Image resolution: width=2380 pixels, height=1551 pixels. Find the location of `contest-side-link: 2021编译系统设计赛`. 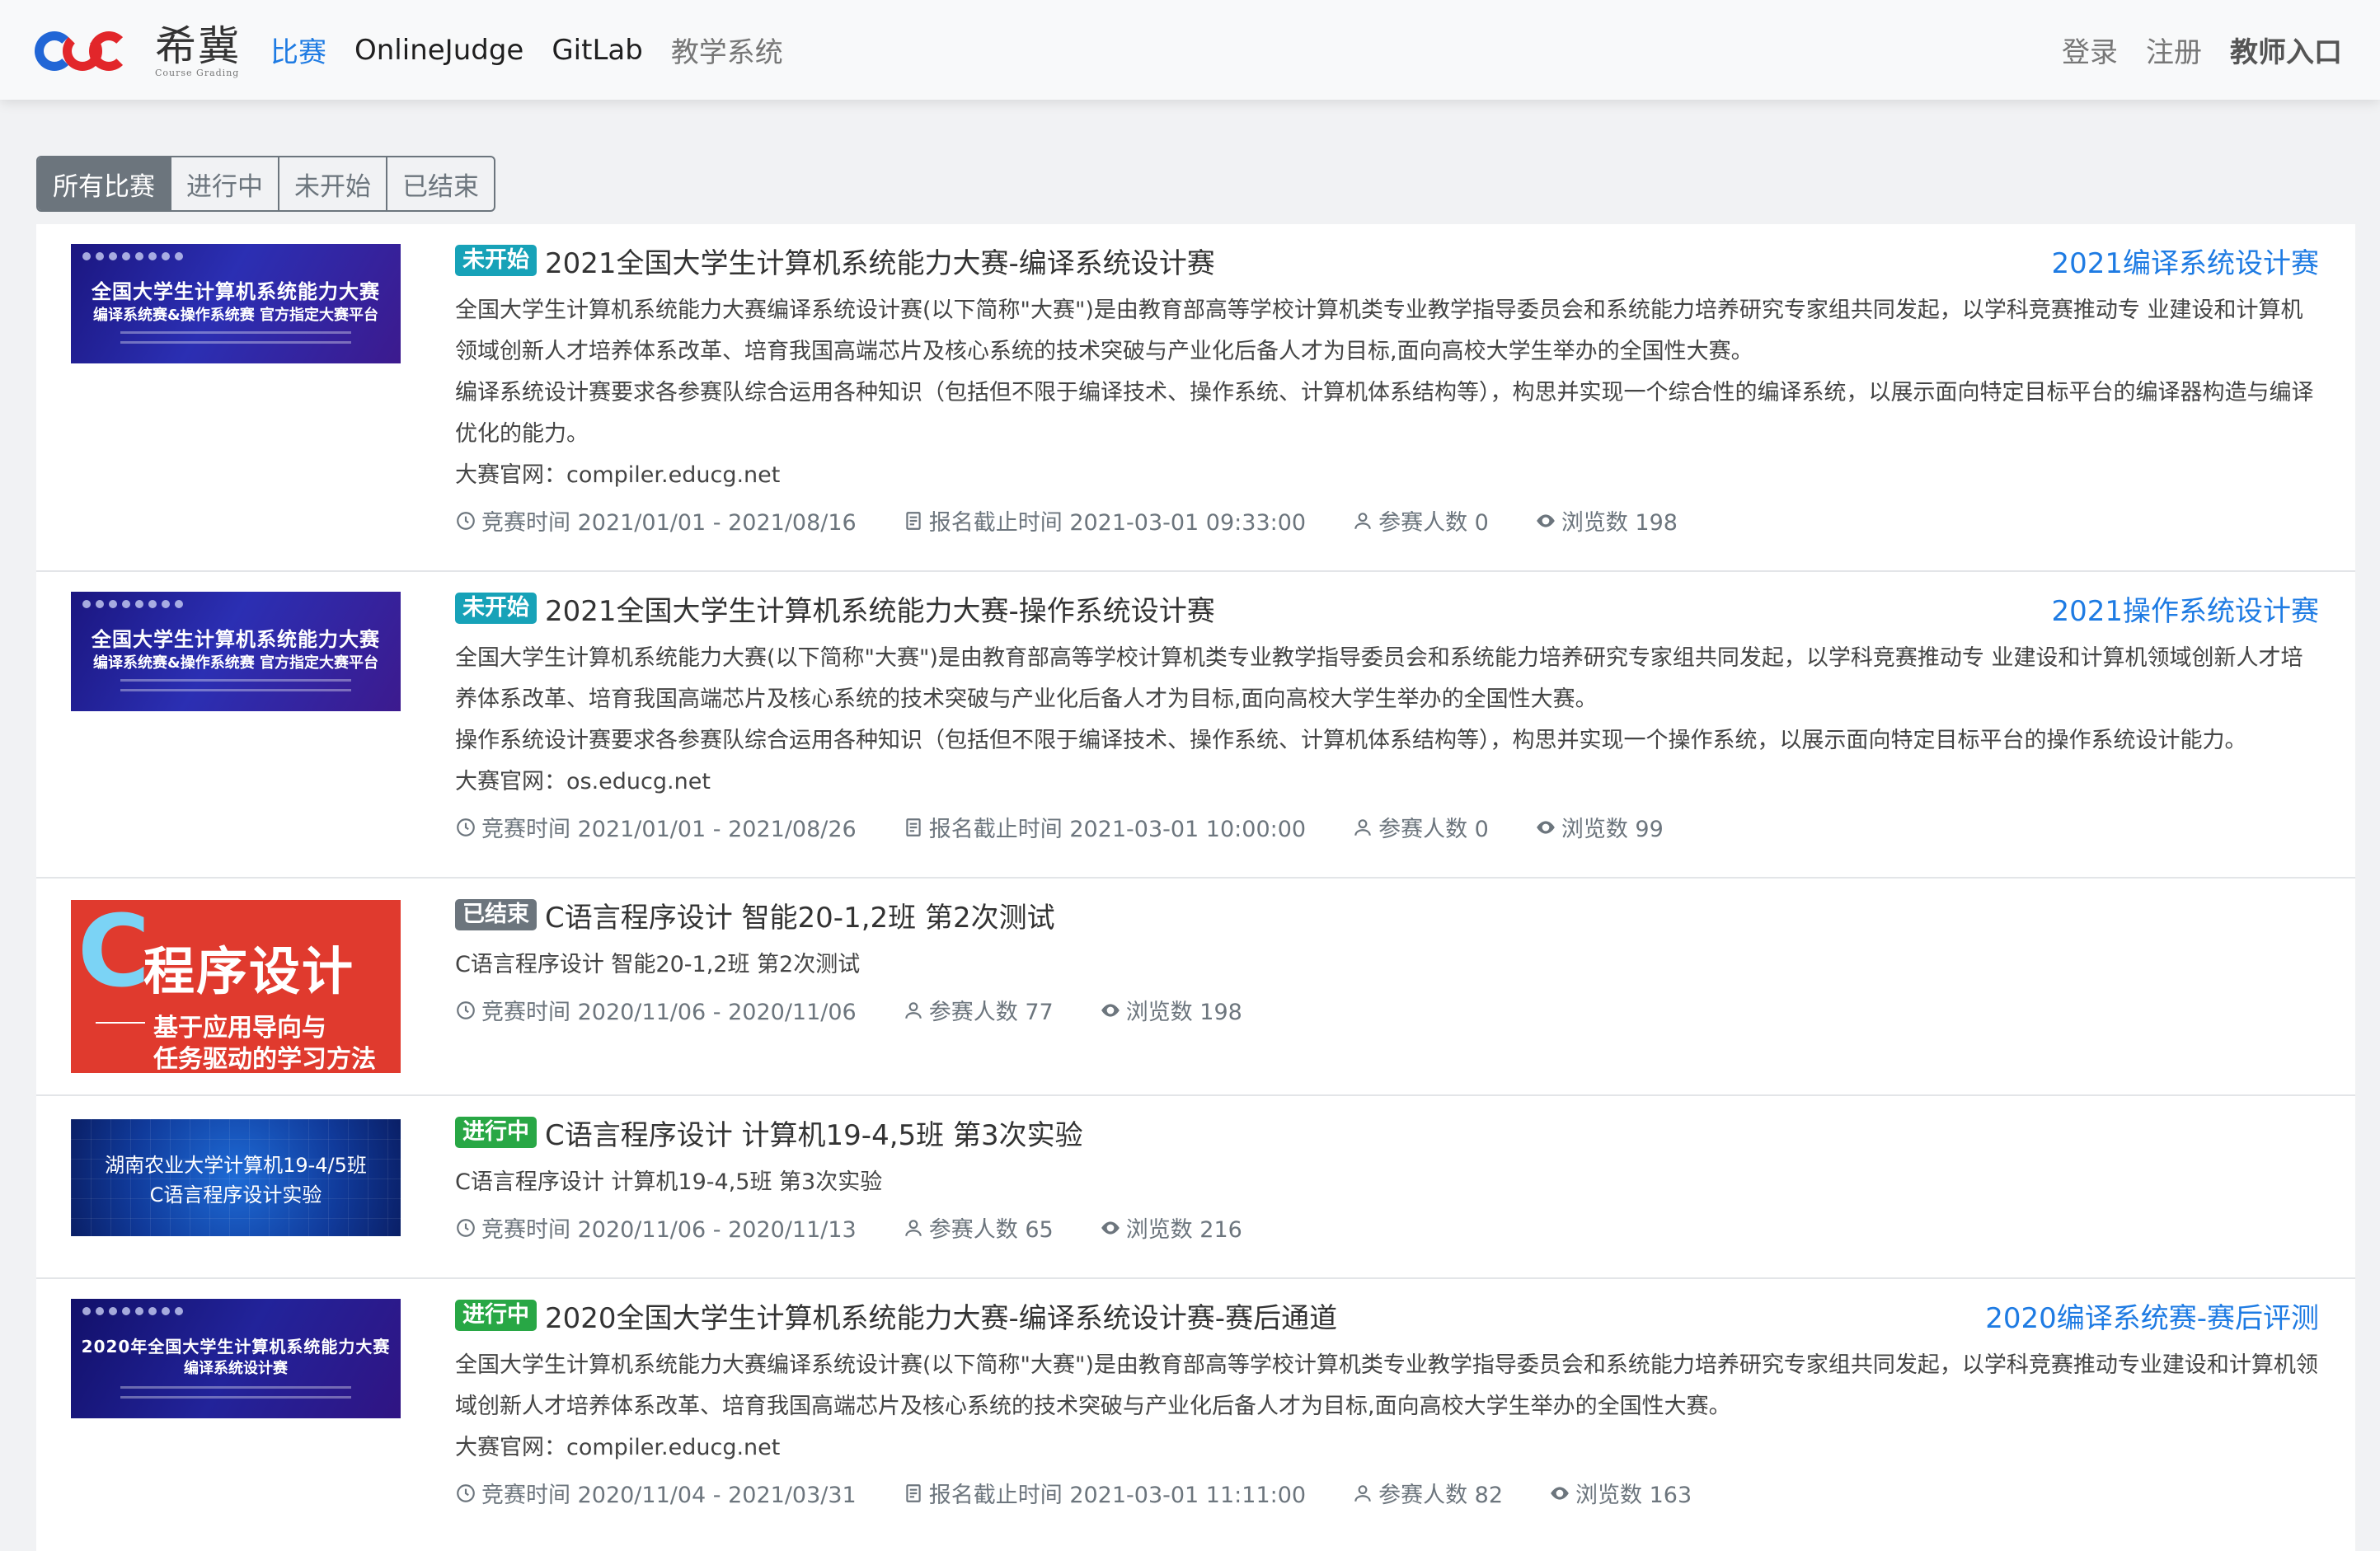

contest-side-link: 2021编译系统设计赛 is located at coordinates (2185, 261).